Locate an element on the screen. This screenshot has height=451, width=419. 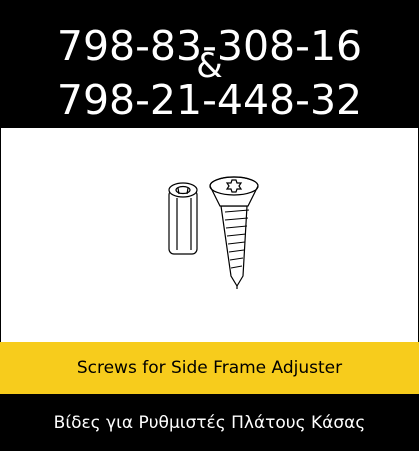
english-caption-band: Screws for Side Frame Adjuster is located at coordinates (209, 368).